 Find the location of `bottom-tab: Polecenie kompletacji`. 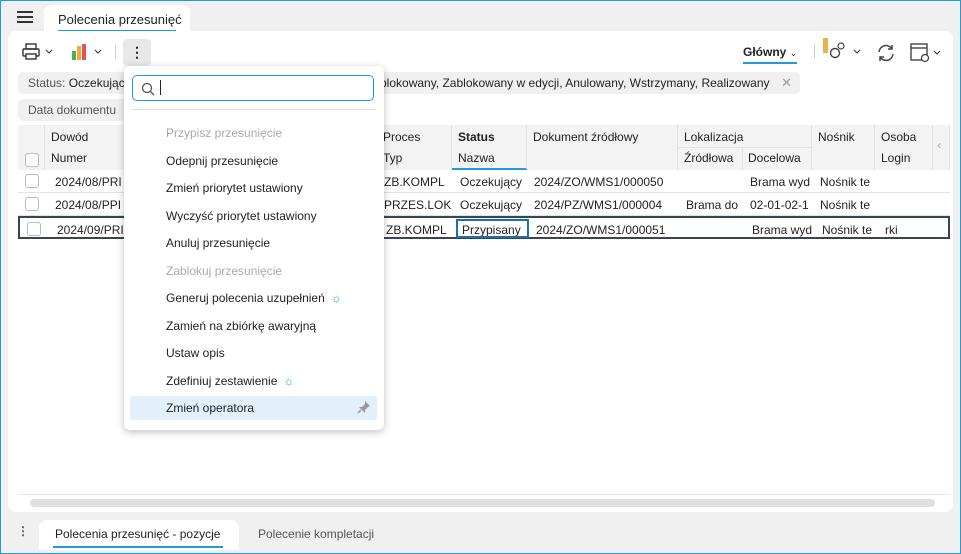

bottom-tab: Polecenie kompletacji is located at coordinates (322, 535).